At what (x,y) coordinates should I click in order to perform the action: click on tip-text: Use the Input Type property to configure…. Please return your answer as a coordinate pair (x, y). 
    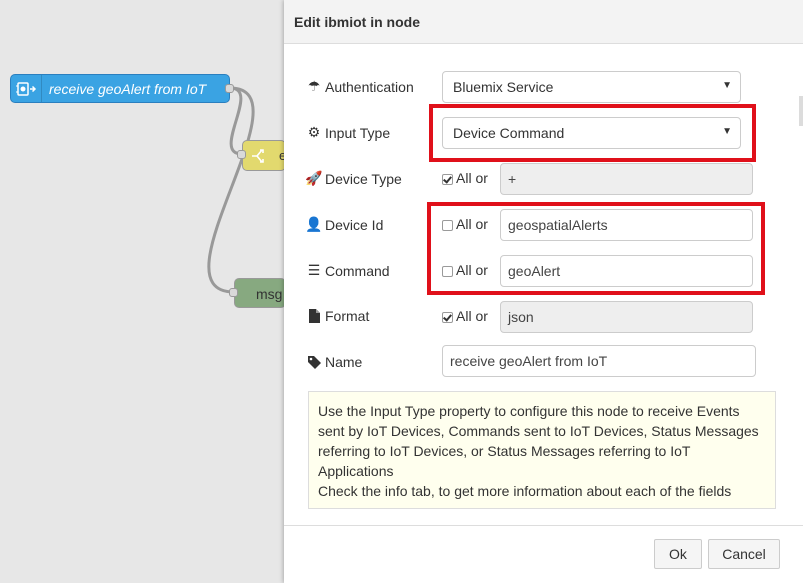
    Looking at the image, I should click on (538, 441).